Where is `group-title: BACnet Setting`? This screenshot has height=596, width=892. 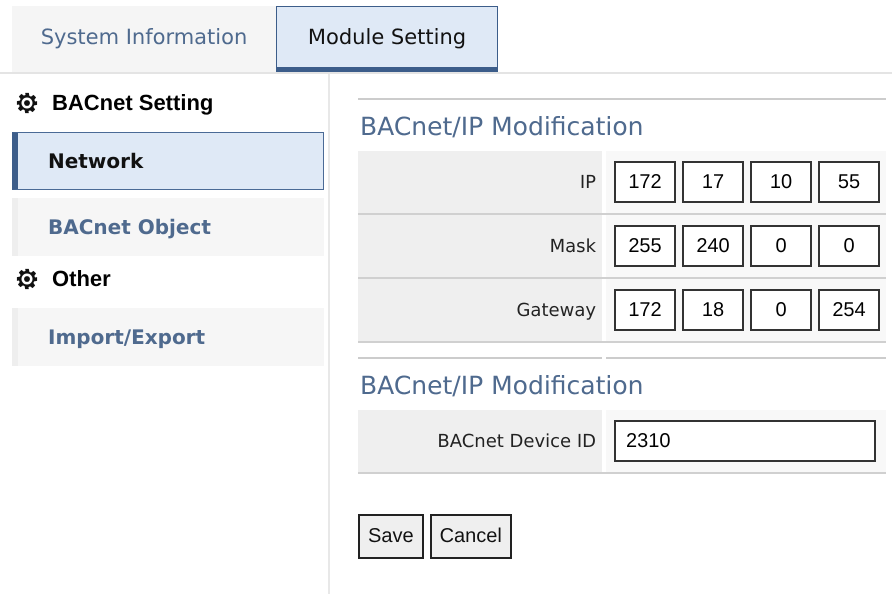 group-title: BACnet Setting is located at coordinates (133, 103).